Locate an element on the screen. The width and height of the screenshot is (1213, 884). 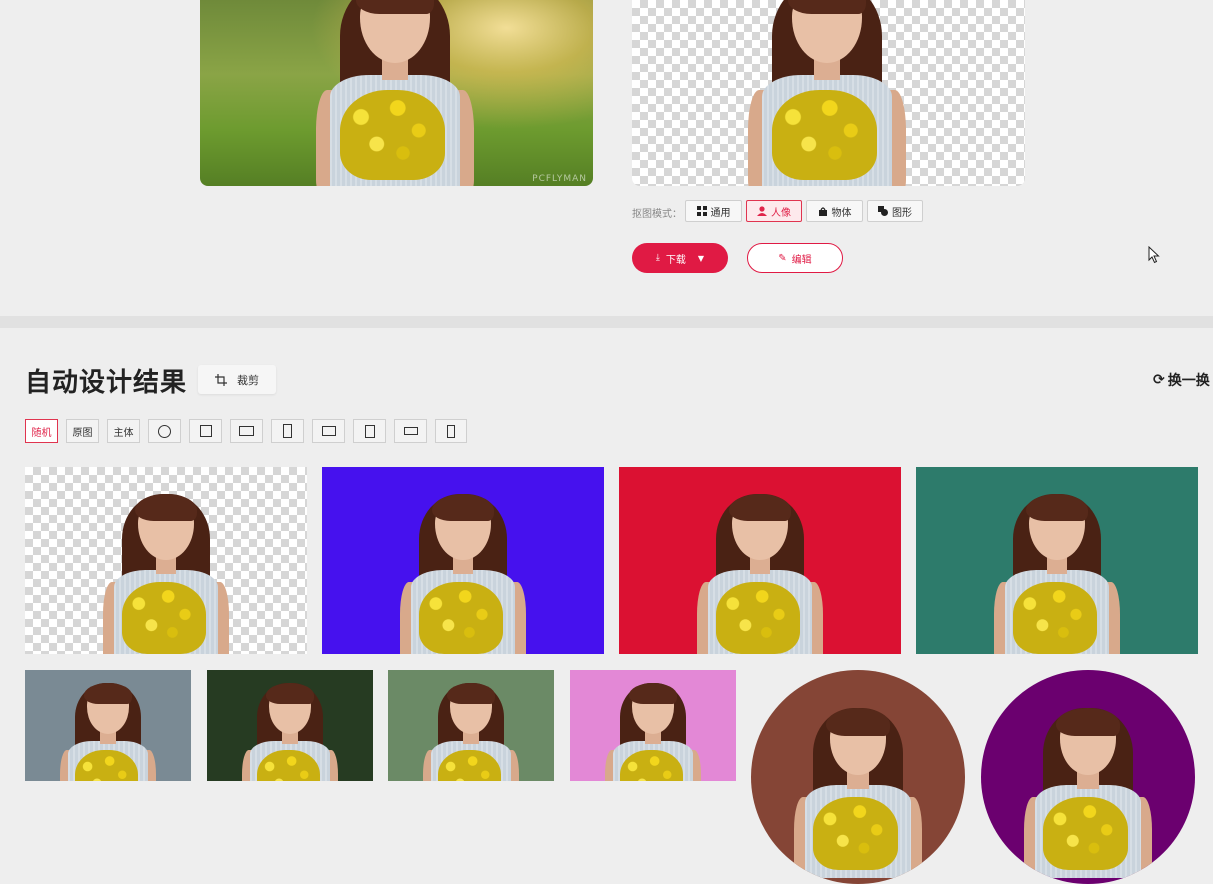
matting-mode-label: 抠图模式： is located at coordinates (657, 214).